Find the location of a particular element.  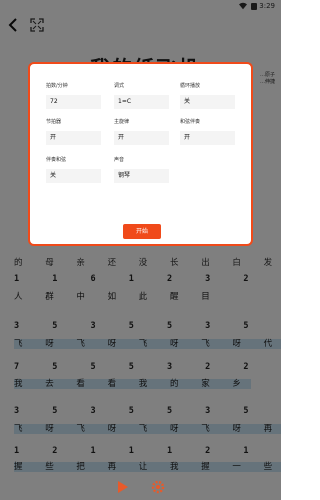

loop-field: 关 is located at coordinates (207, 102).